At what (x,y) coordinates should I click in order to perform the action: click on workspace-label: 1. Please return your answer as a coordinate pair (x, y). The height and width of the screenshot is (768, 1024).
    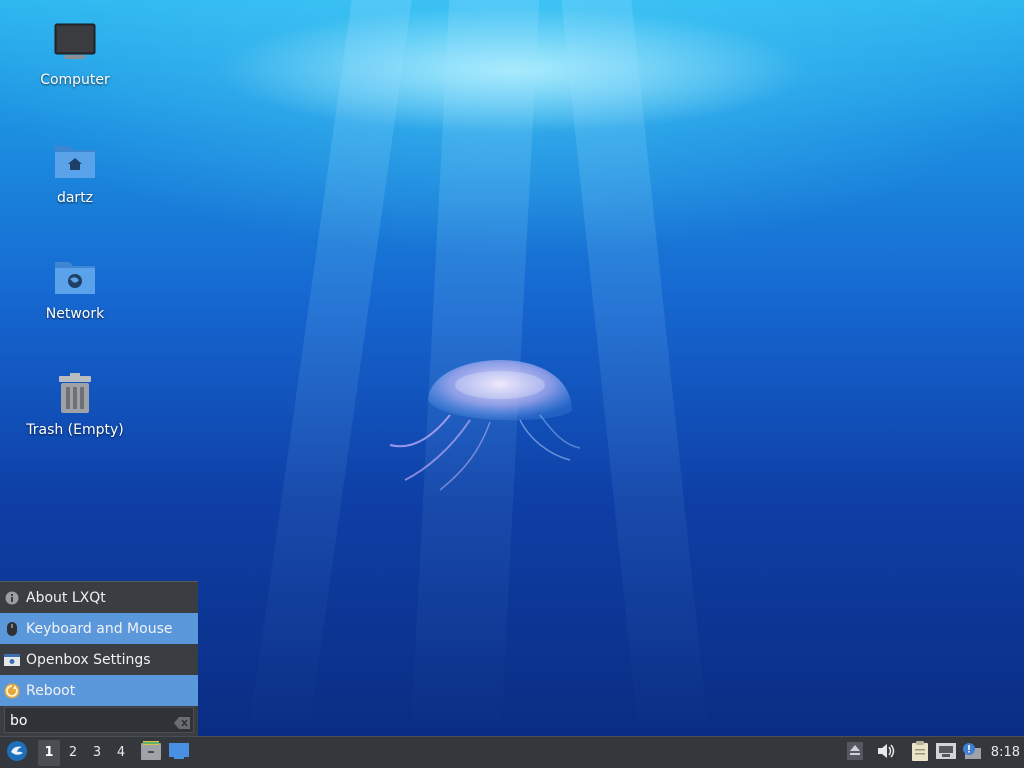
    Looking at the image, I should click on (49, 752).